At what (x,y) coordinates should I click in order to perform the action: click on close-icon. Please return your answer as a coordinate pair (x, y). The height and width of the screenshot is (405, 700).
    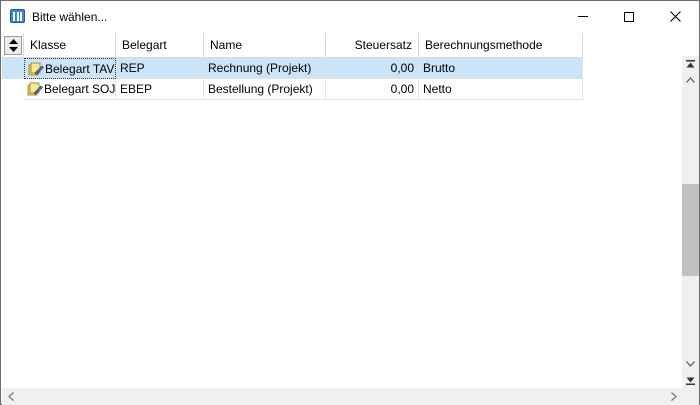
    Looking at the image, I should click on (675, 16).